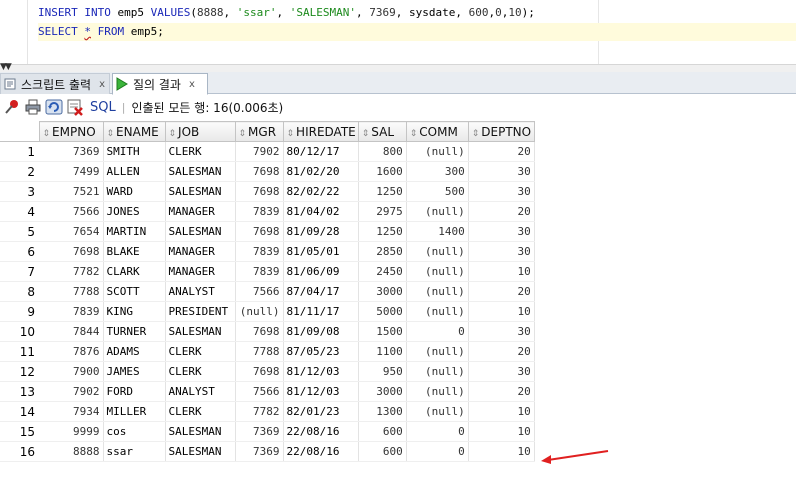 This screenshot has width=796, height=491. Describe the element at coordinates (71, 191) in the screenshot. I see `cell-empno: 7521` at that location.